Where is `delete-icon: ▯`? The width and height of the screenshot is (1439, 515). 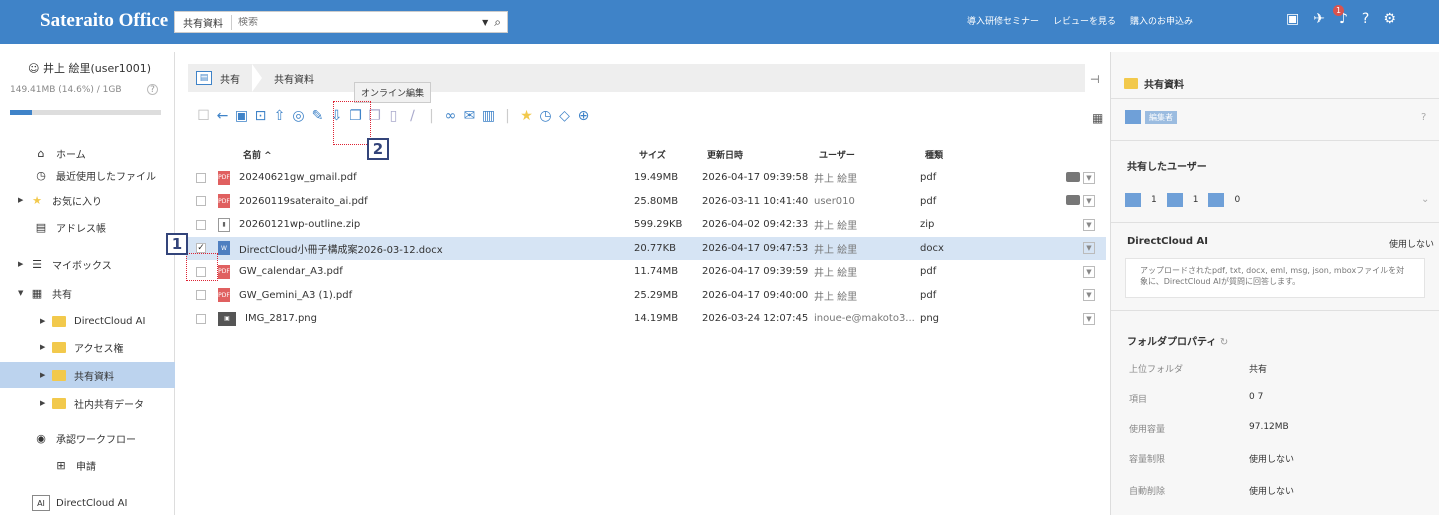 delete-icon: ▯ is located at coordinates (393, 116).